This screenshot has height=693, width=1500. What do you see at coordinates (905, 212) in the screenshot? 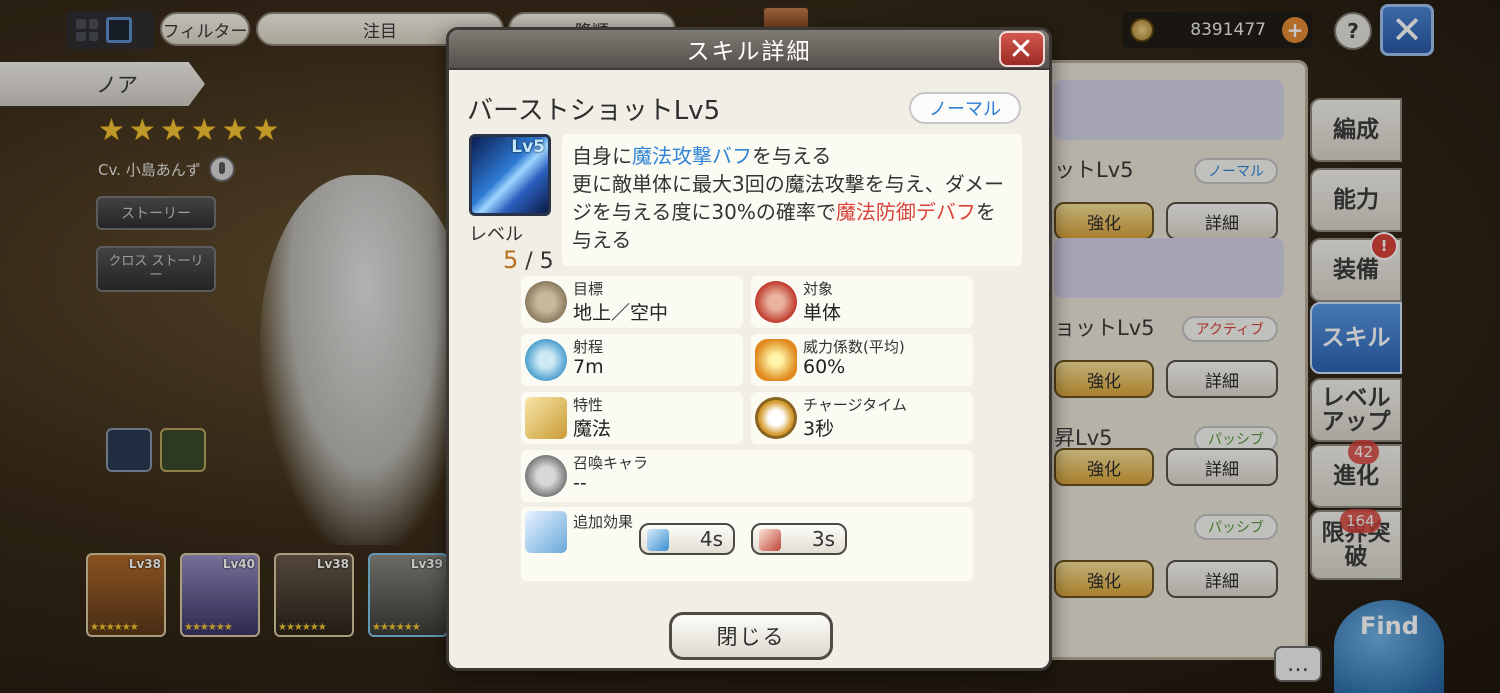
I see `description-debuff-highlight: 魔法防御デバフ` at bounding box center [905, 212].